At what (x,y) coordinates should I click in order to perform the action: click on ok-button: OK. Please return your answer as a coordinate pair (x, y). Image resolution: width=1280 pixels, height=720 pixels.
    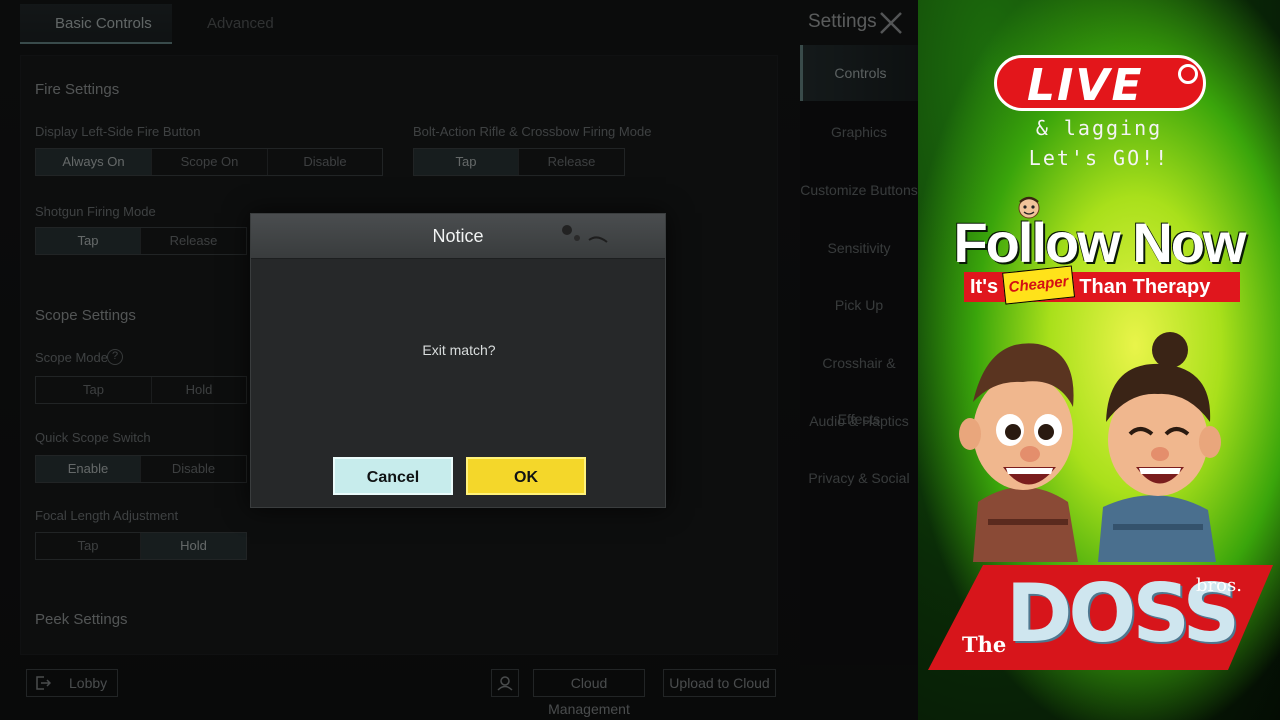
    Looking at the image, I should click on (526, 476).